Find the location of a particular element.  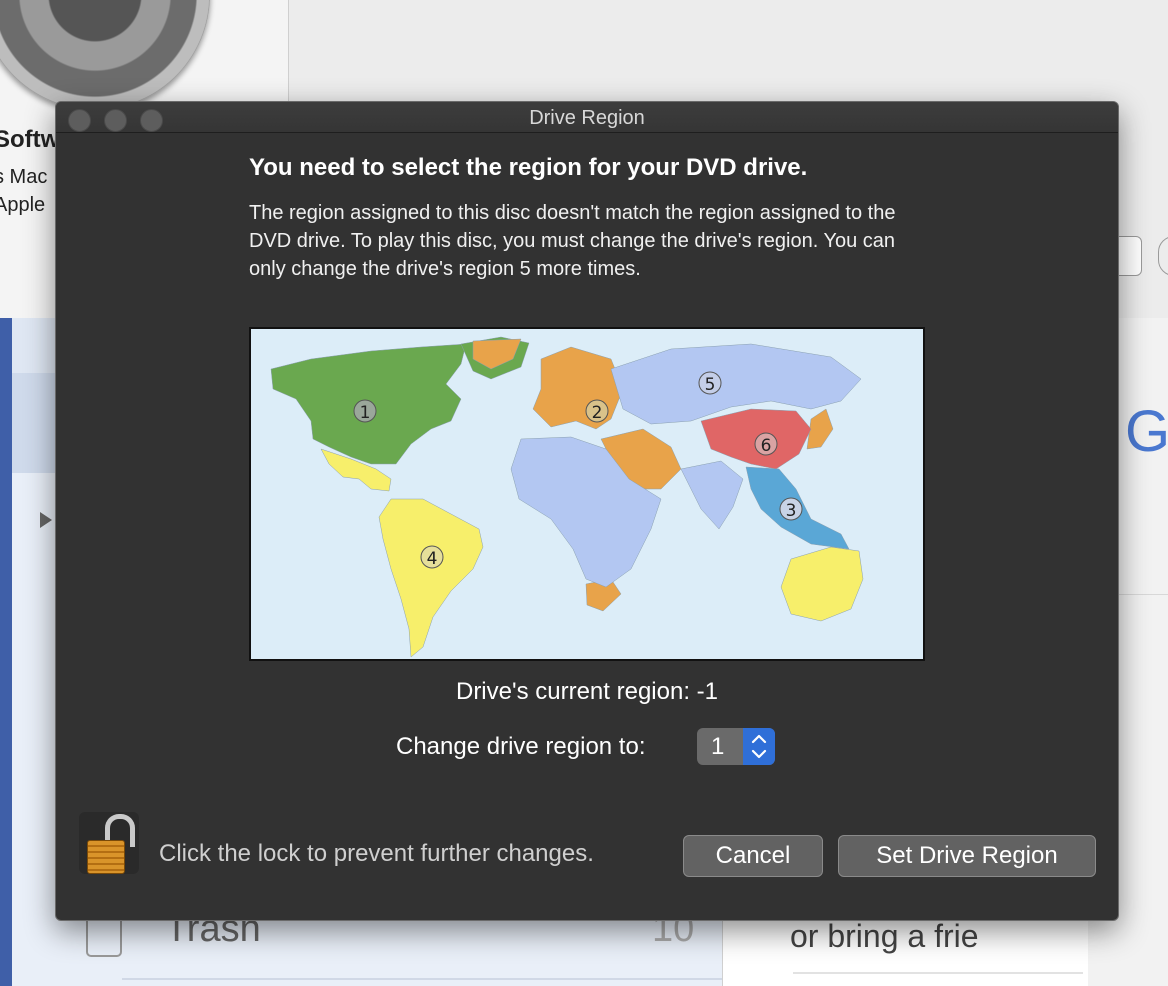

disclosure-triangle-icon is located at coordinates (46, 520).